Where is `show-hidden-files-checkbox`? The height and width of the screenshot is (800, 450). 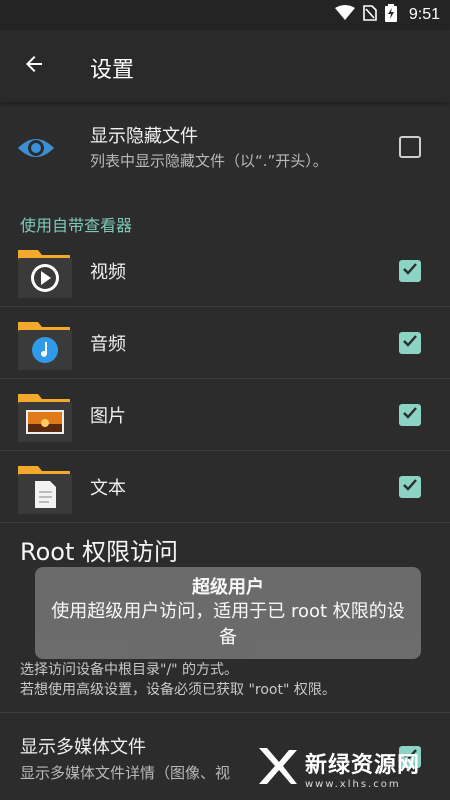
show-hidden-files-checkbox is located at coordinates (410, 147).